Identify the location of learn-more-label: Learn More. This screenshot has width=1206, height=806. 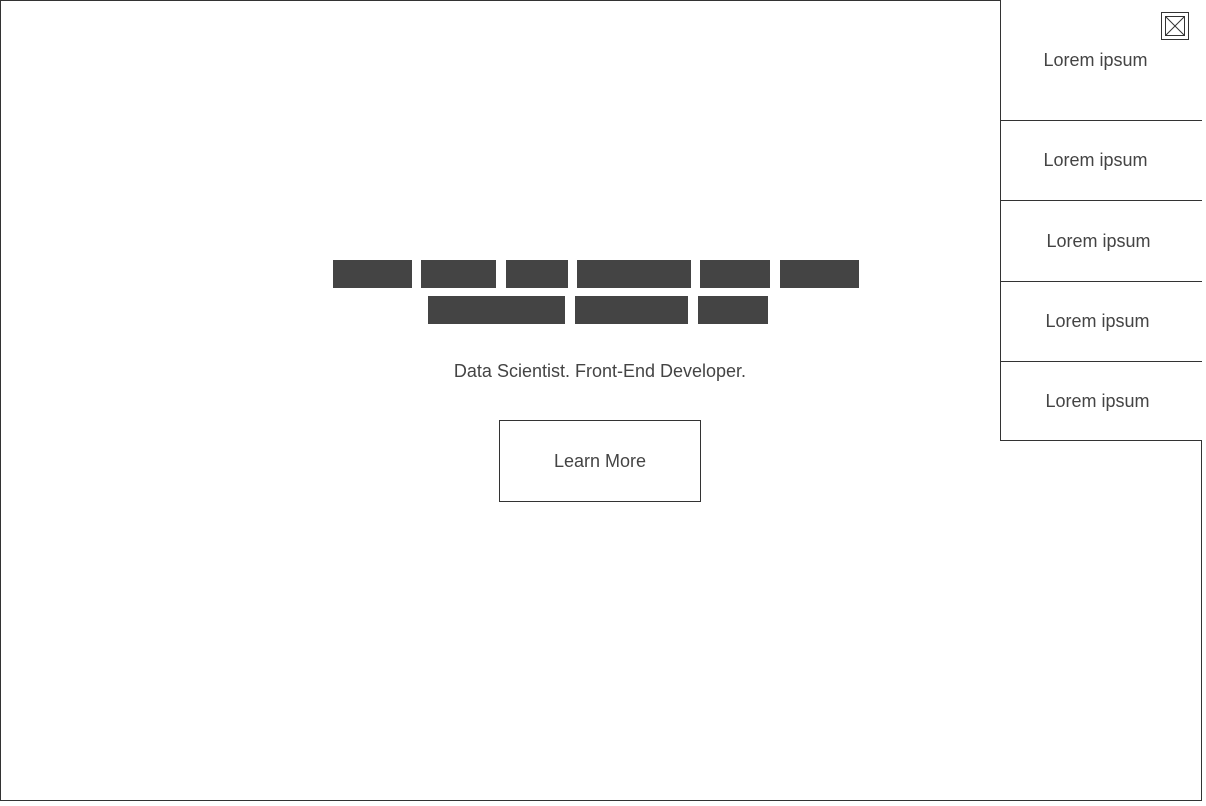
(600, 460).